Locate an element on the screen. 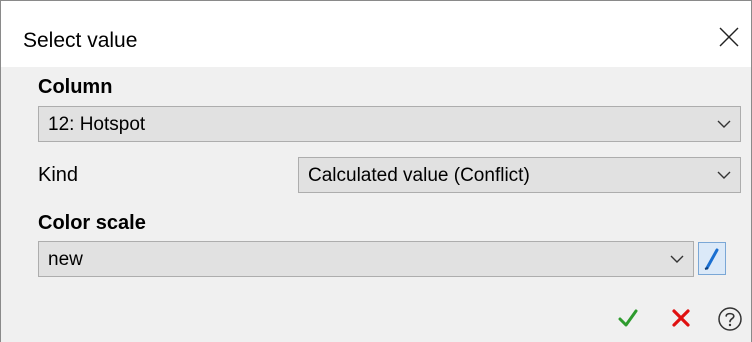 Image resolution: width=752 pixels, height=342 pixels. color-scale-select: new is located at coordinates (366, 259).